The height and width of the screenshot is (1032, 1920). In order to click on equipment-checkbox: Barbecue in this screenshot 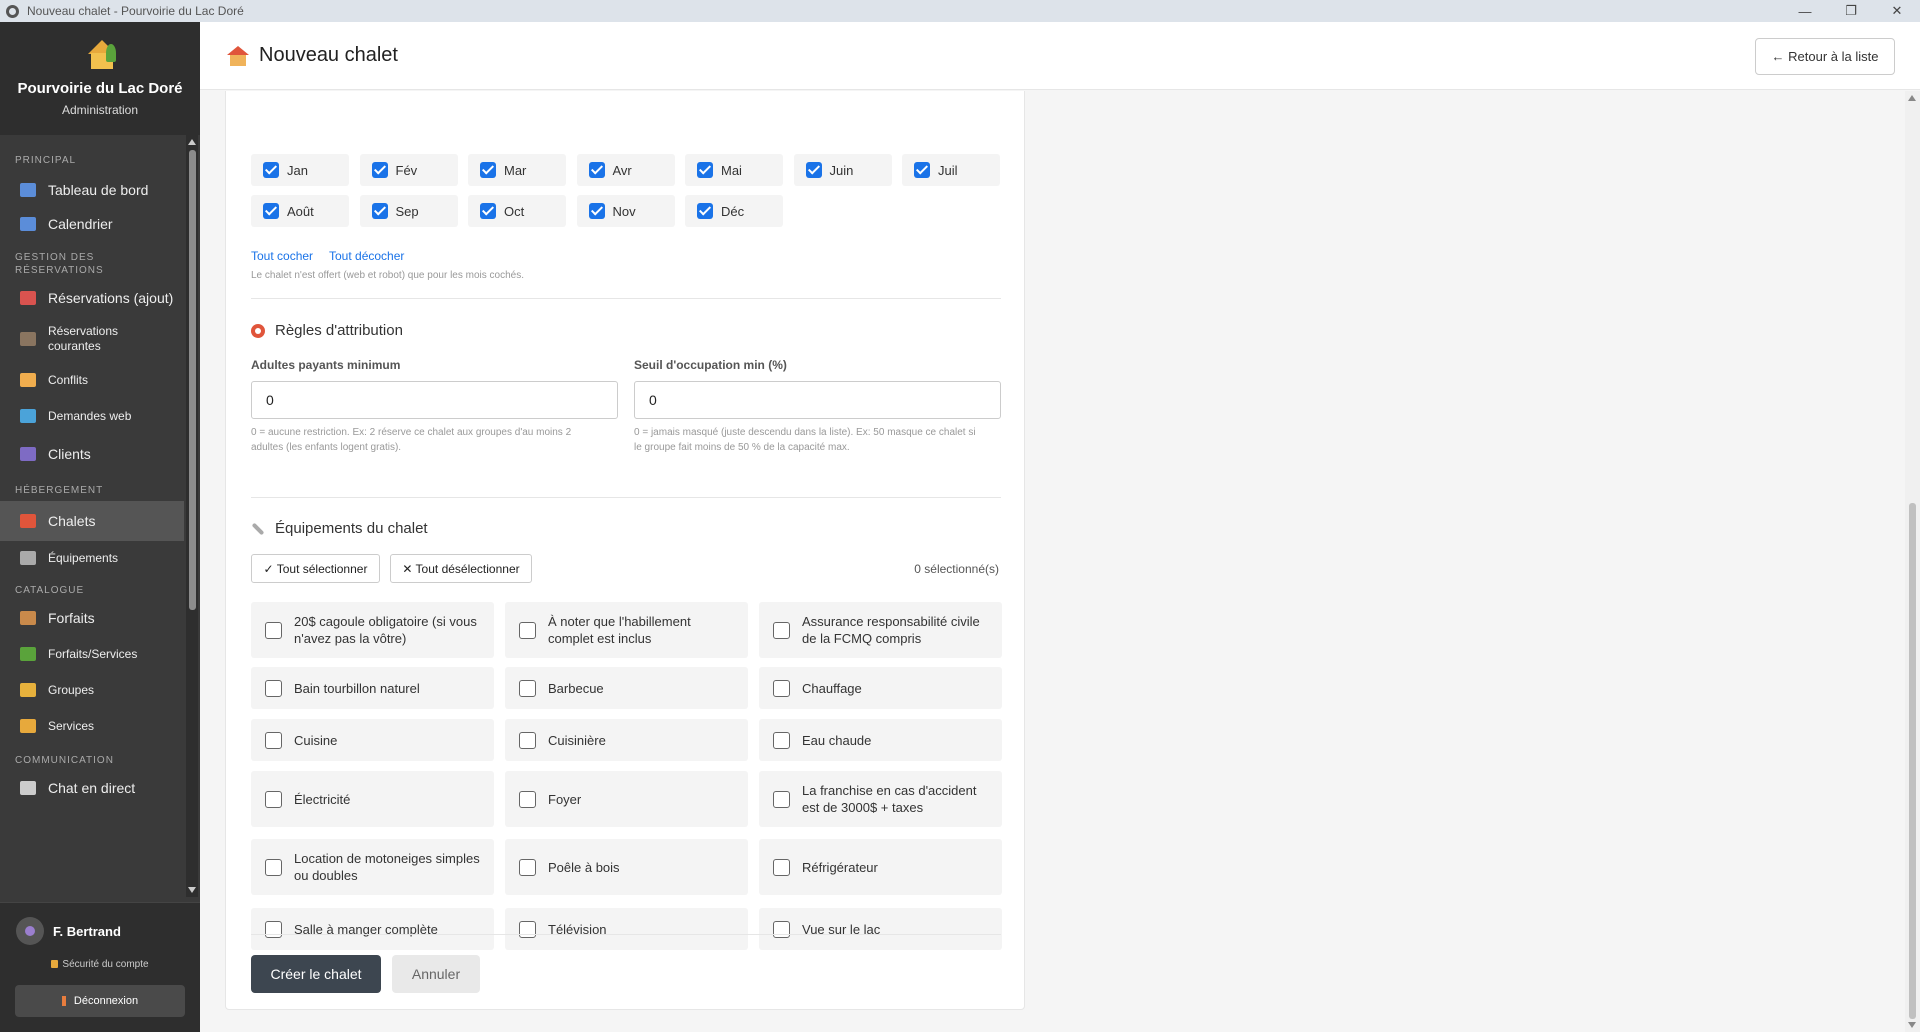, I will do `click(626, 688)`.